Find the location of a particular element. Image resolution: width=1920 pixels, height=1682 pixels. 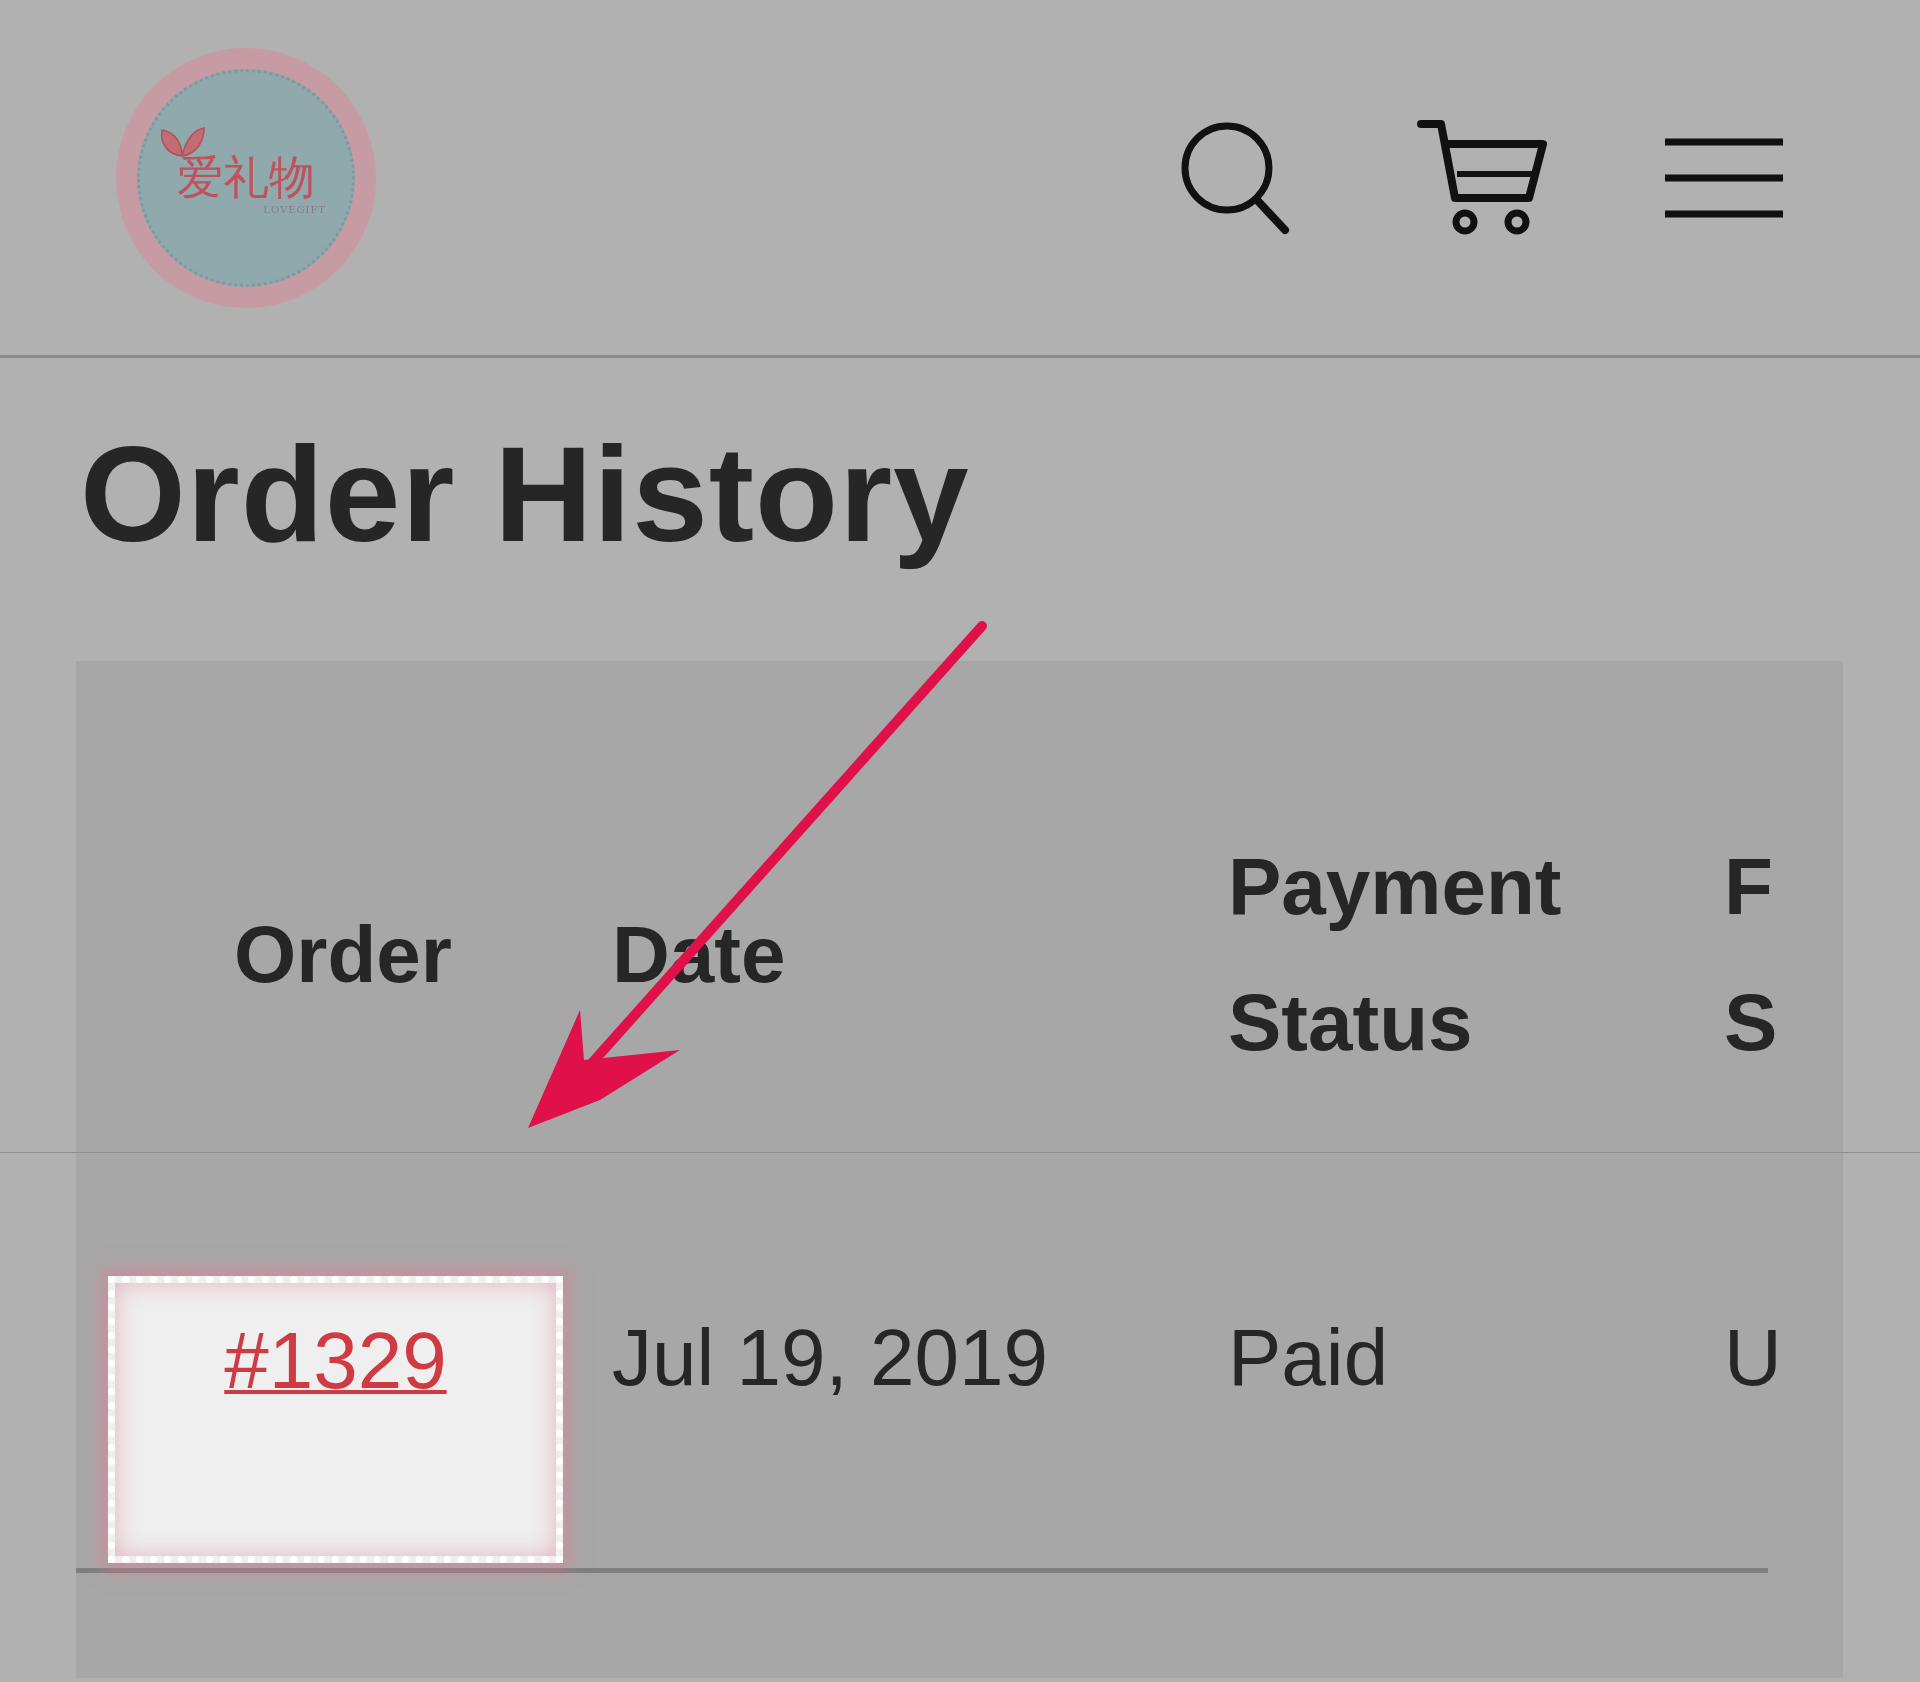

logo-text: 爱礼物 is located at coordinates (246, 177).